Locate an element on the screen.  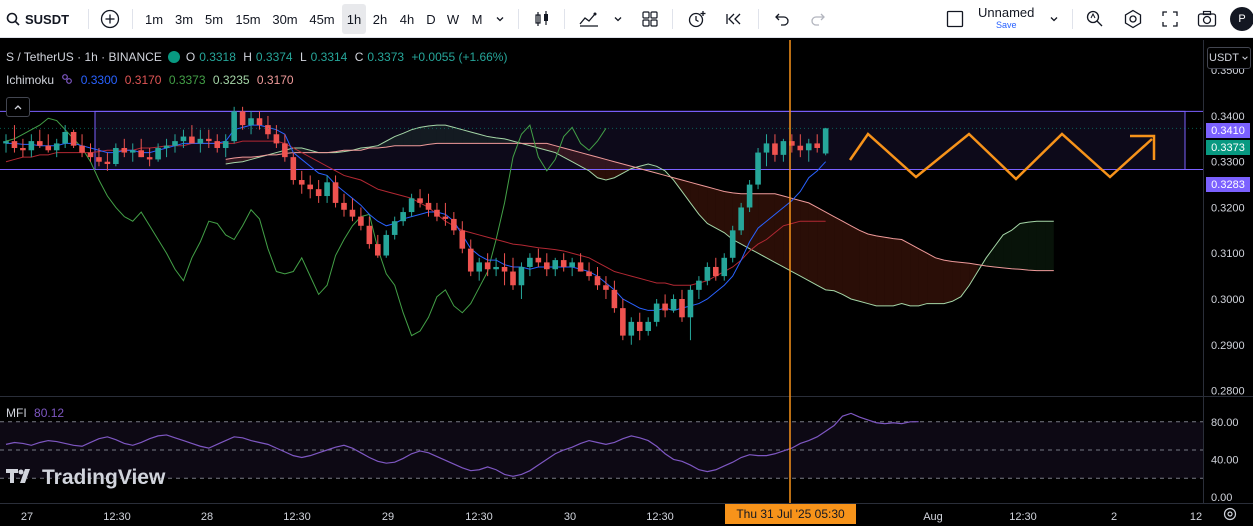
quick-search-icon is located at coordinates (1094, 18).